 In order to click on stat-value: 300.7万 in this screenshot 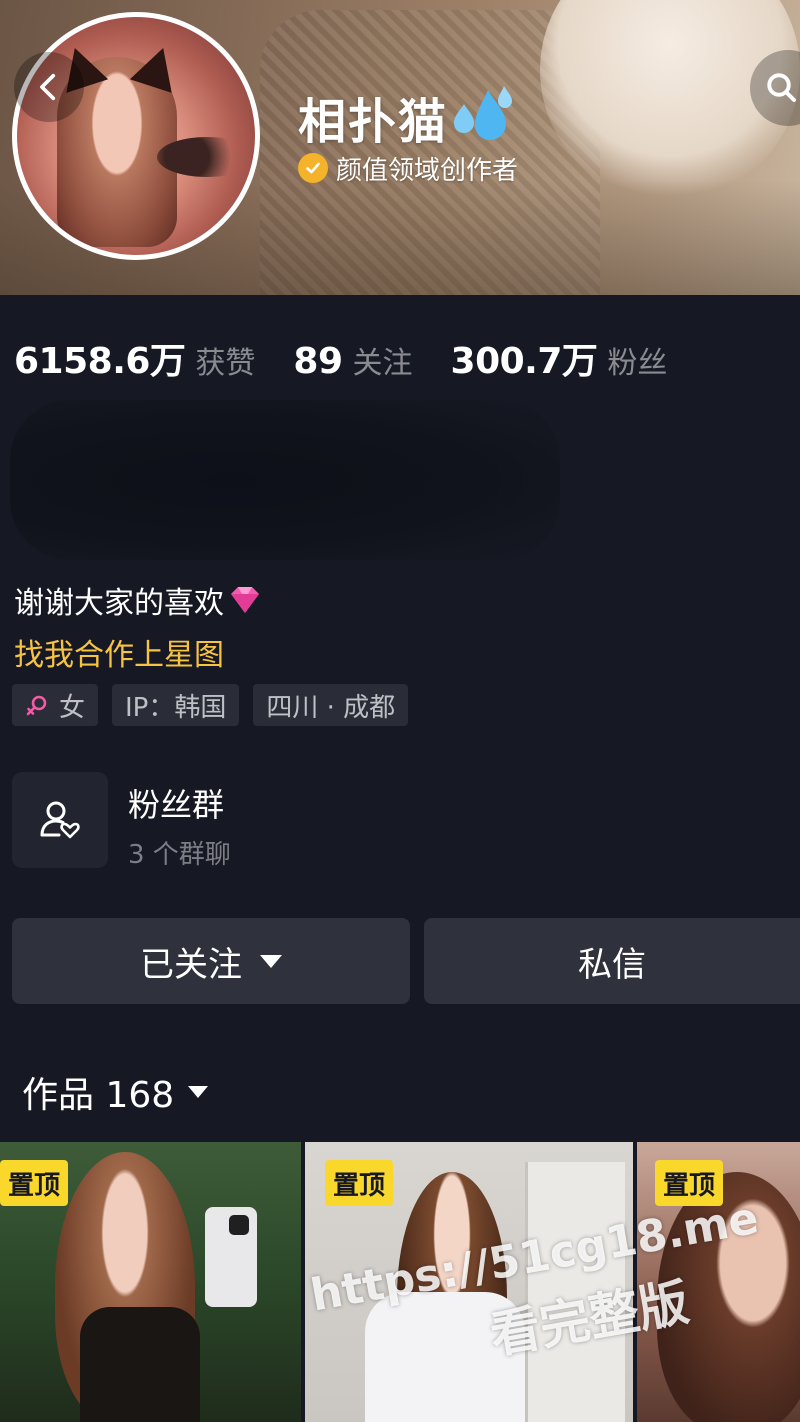, I will do `click(524, 361)`.